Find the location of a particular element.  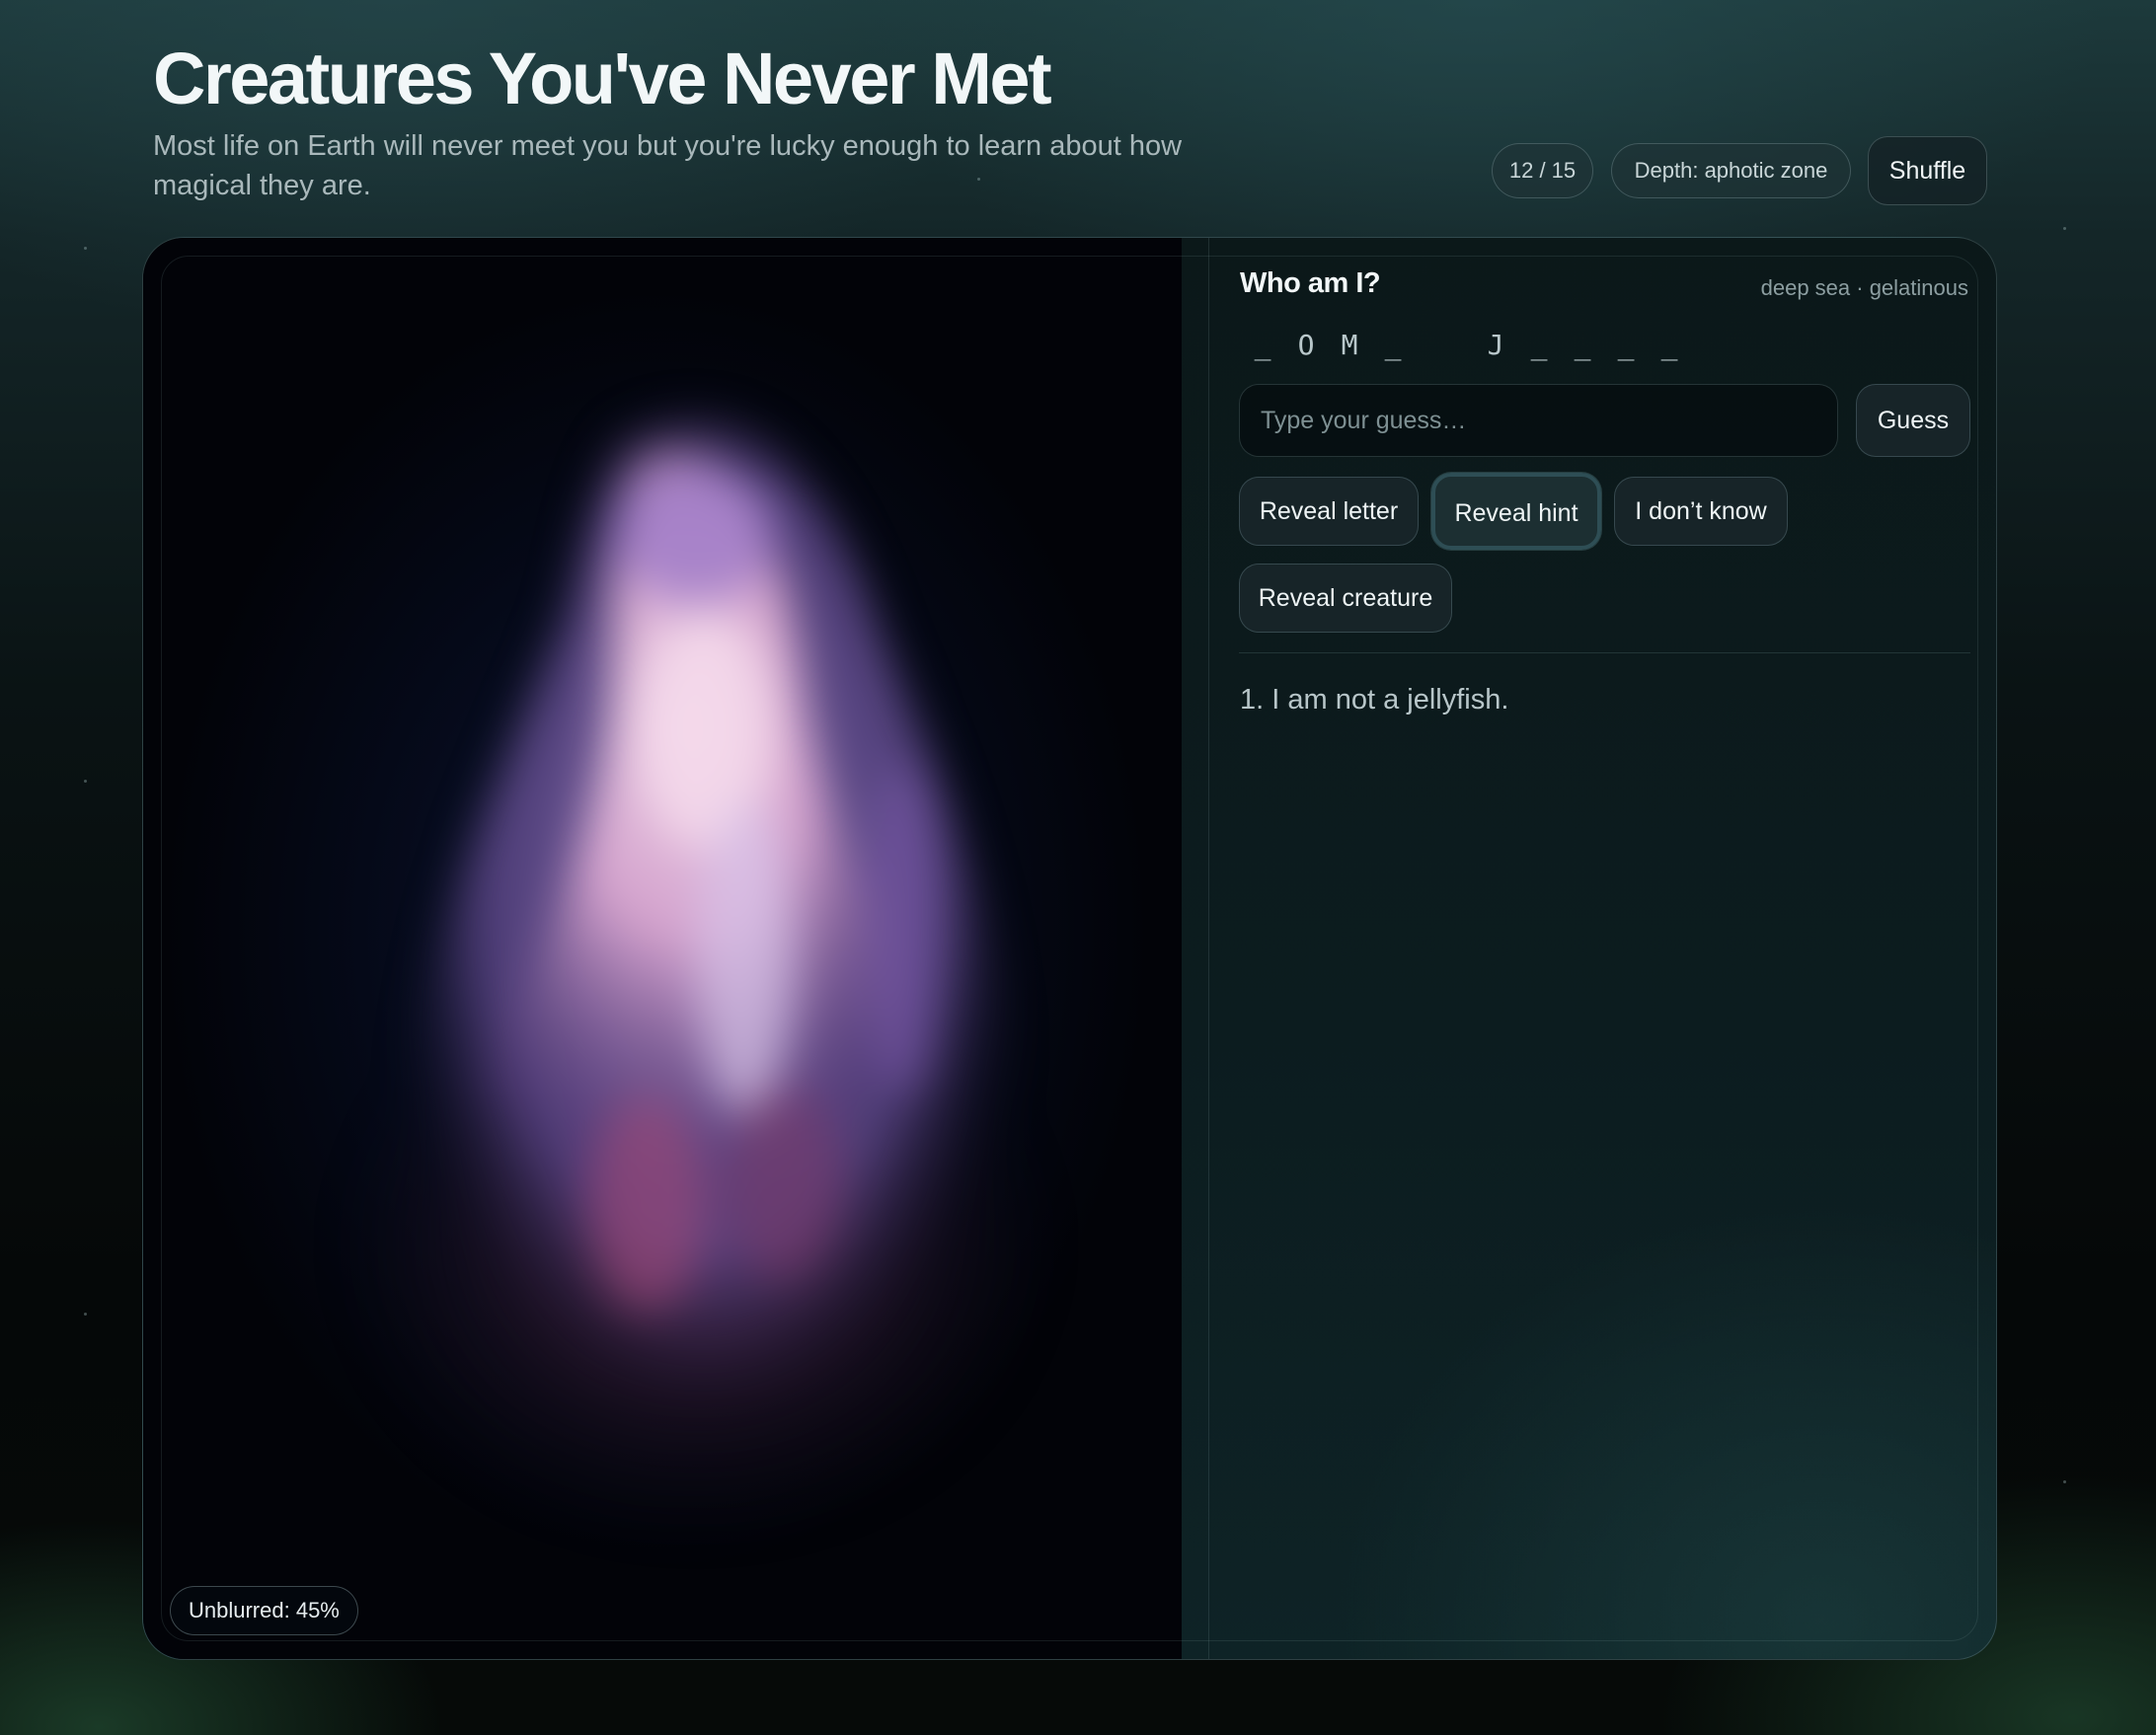

reveal-hint-button: Reveal hint is located at coordinates (1516, 511).